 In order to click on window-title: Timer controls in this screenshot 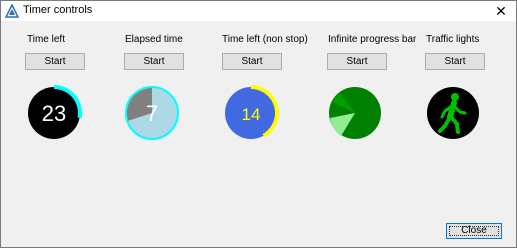, I will do `click(58, 10)`.